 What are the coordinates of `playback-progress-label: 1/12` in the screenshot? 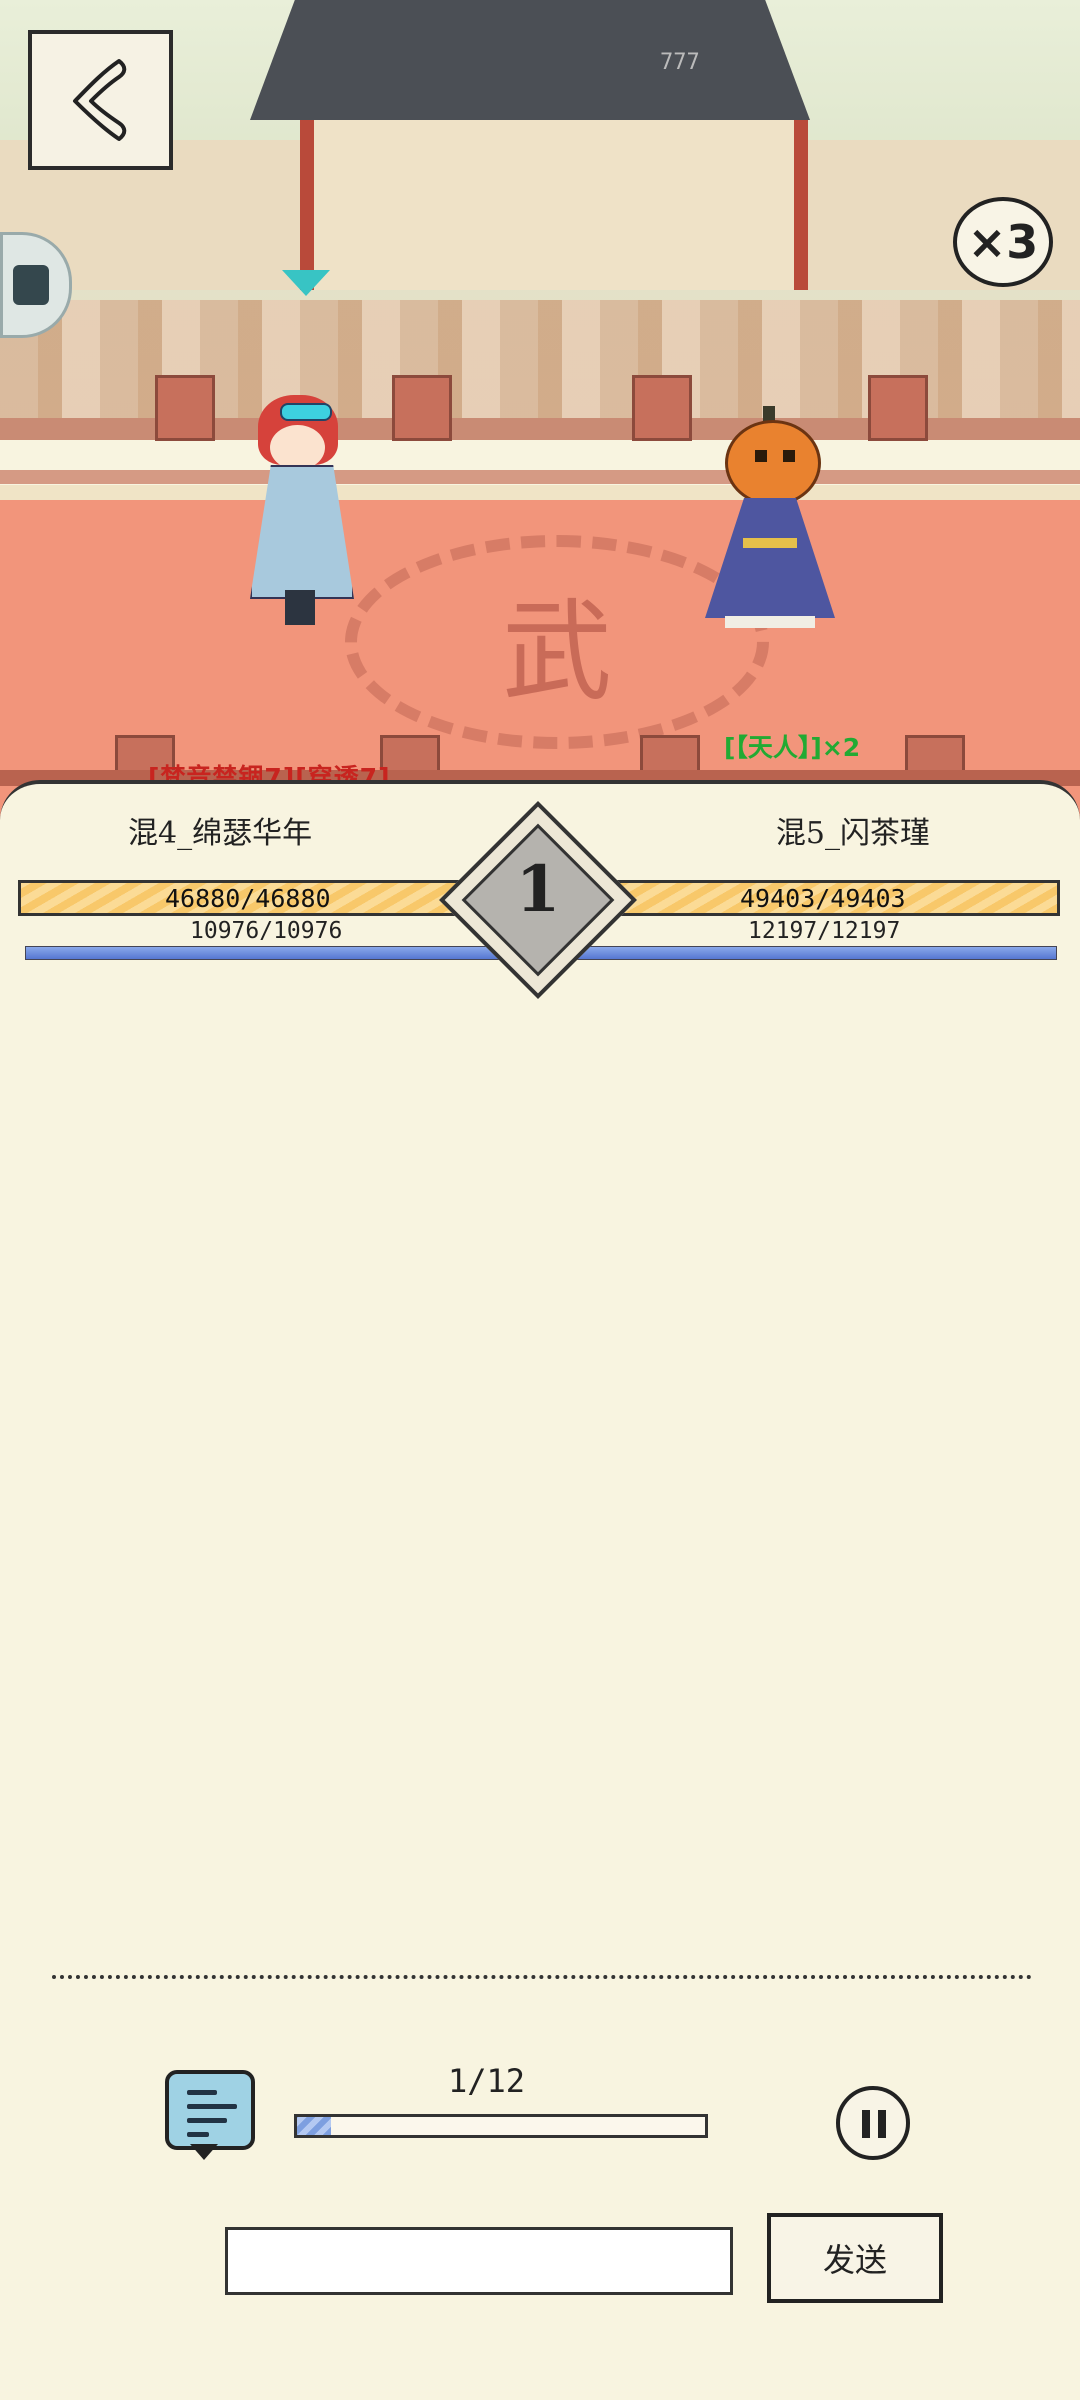 It's located at (487, 2081).